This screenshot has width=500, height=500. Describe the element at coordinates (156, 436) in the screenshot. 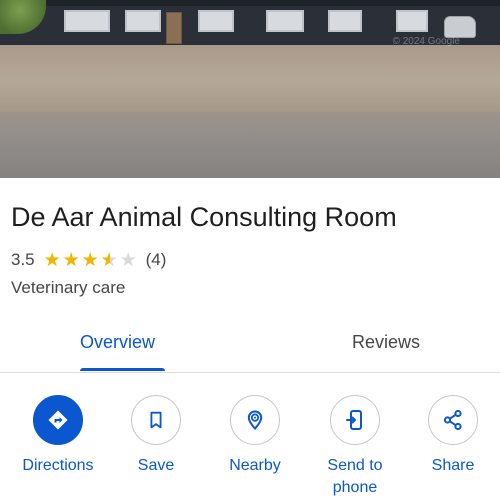

I see `save-button: Save` at that location.